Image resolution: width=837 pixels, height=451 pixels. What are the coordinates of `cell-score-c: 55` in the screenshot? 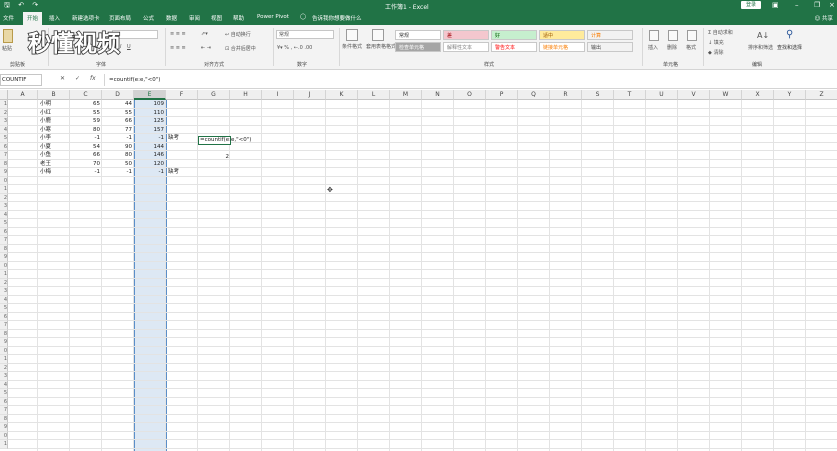 It's located at (86, 113).